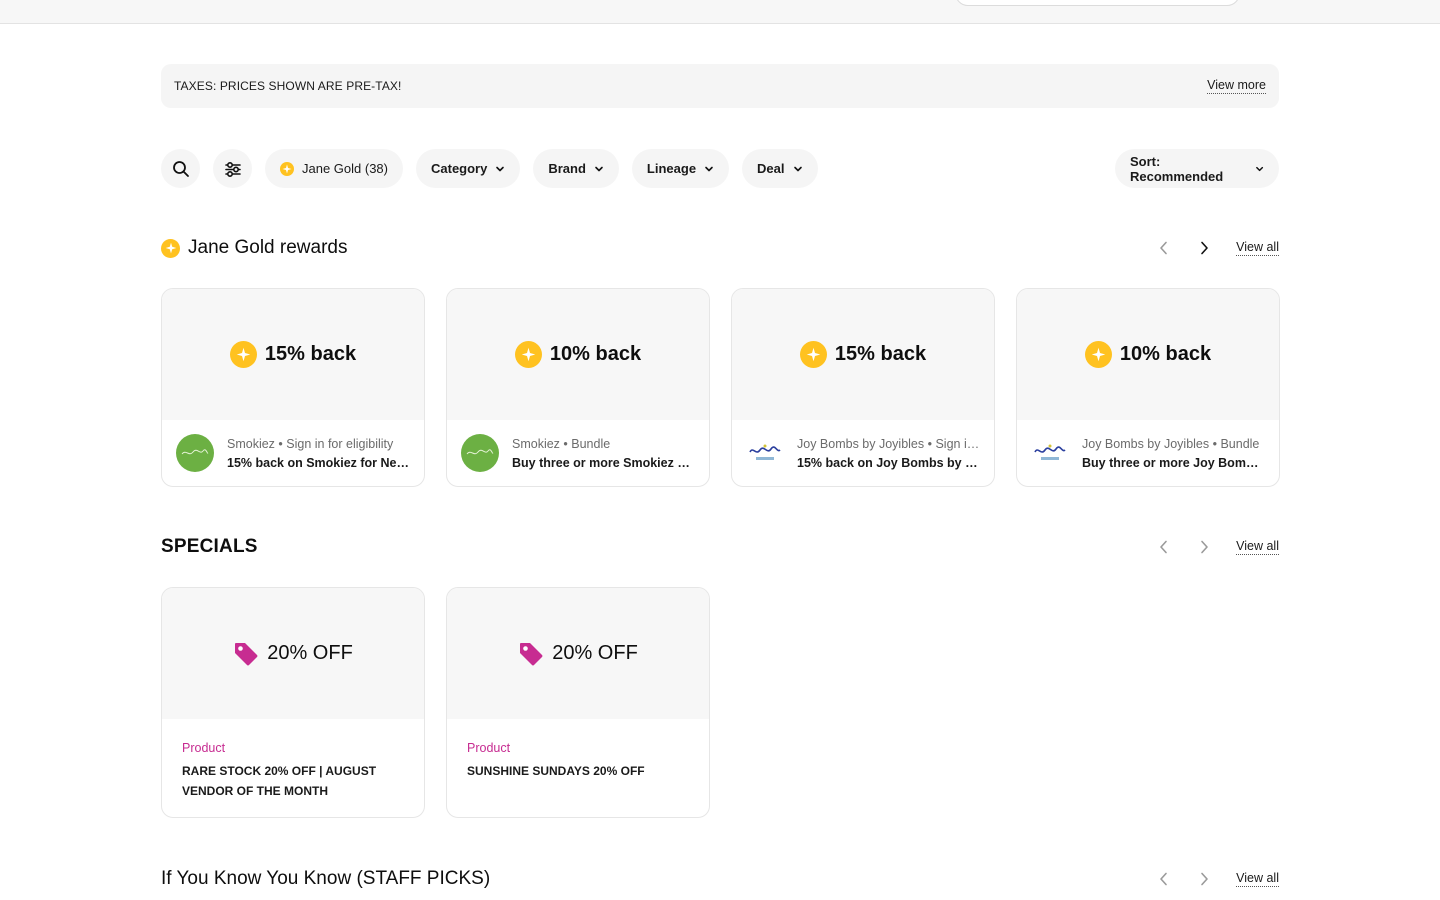 This screenshot has height=900, width=1440. I want to click on staff-picks-view-all-link: View all, so click(1257, 879).